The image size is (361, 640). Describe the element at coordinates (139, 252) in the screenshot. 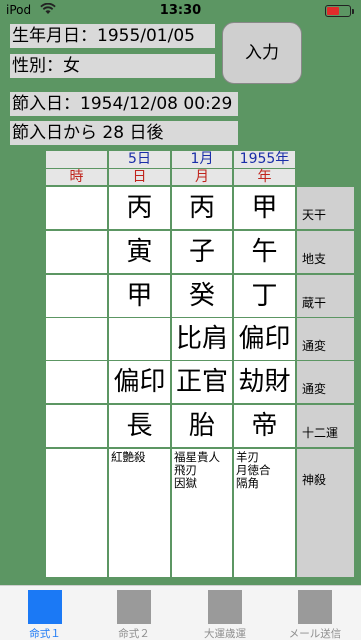

I see `cell-day-row2: 寅` at that location.